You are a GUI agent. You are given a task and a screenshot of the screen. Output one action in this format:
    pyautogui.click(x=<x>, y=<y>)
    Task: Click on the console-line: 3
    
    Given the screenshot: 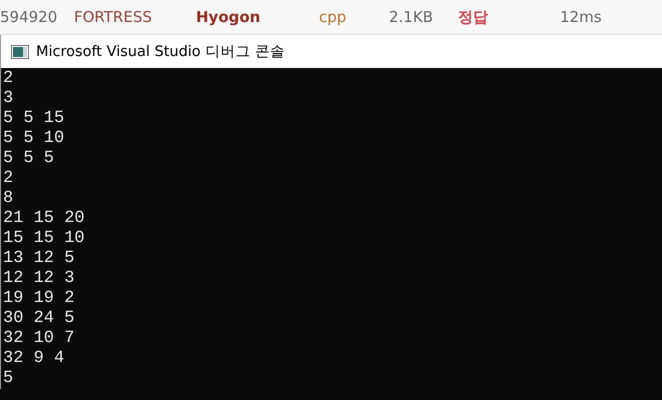 What is the action you would take?
    pyautogui.click(x=8, y=99)
    